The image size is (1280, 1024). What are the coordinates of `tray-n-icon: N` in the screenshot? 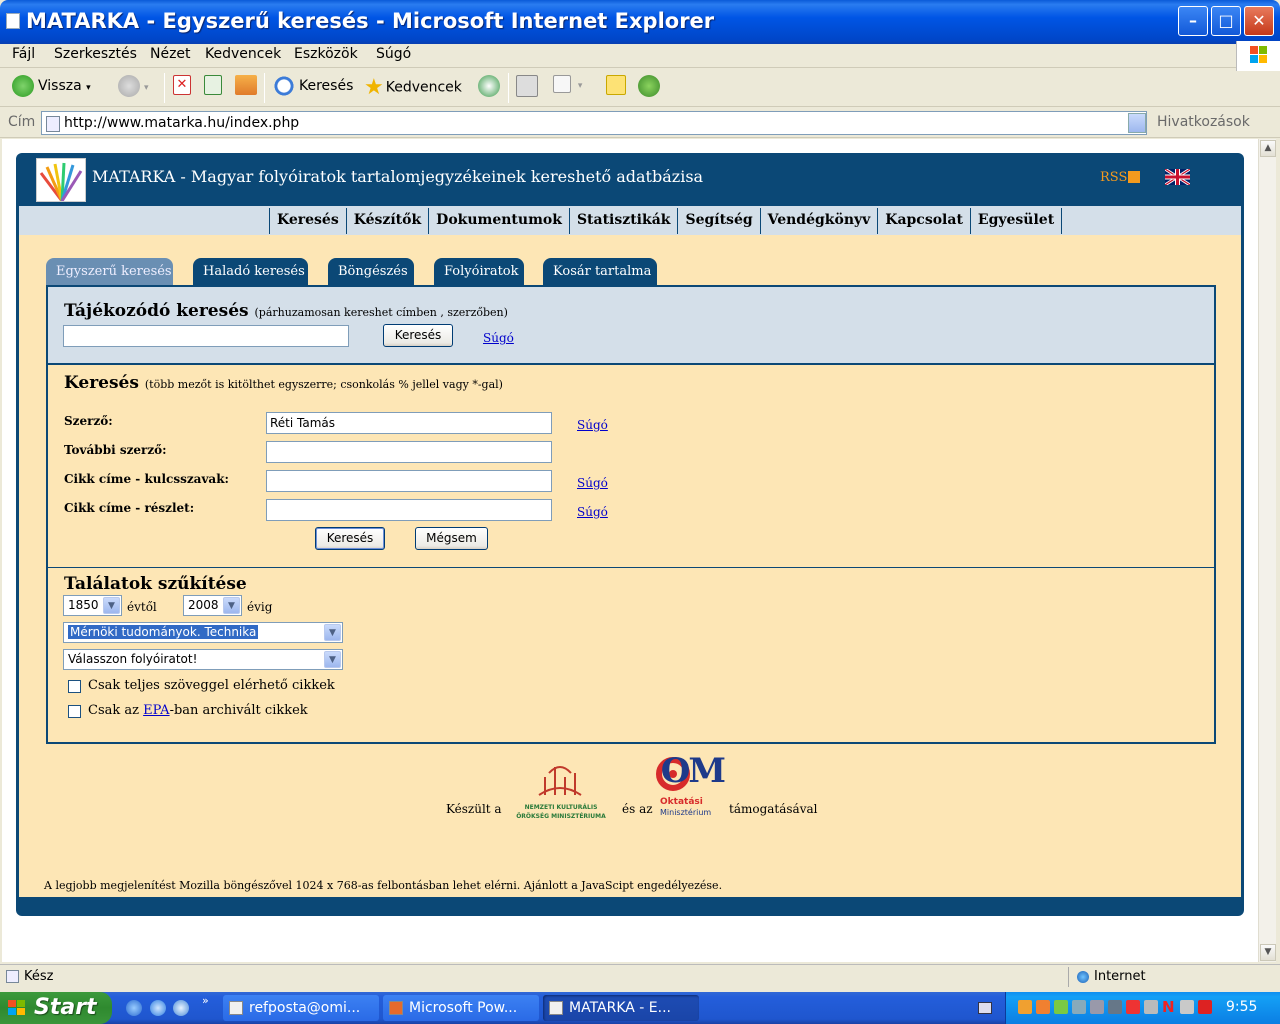 It's located at (1169, 1007).